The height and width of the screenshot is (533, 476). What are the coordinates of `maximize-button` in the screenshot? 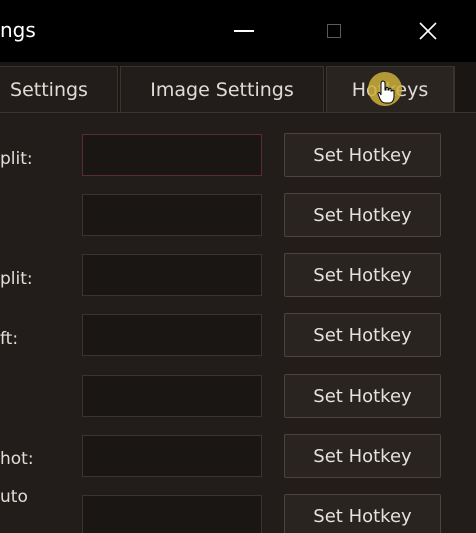 It's located at (334, 31).